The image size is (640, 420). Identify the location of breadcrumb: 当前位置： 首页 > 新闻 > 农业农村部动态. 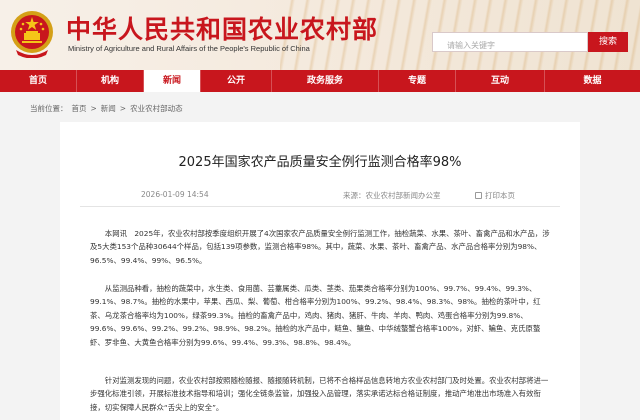
(108, 108).